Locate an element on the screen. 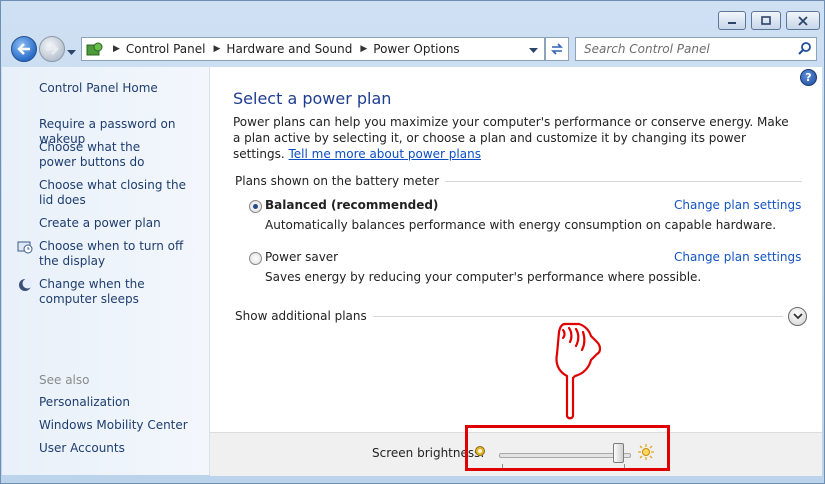 Image resolution: width=825 pixels, height=484 pixels. sidebar-item-computer-sleeps: Change when the computer sleeps is located at coordinates (119, 292).